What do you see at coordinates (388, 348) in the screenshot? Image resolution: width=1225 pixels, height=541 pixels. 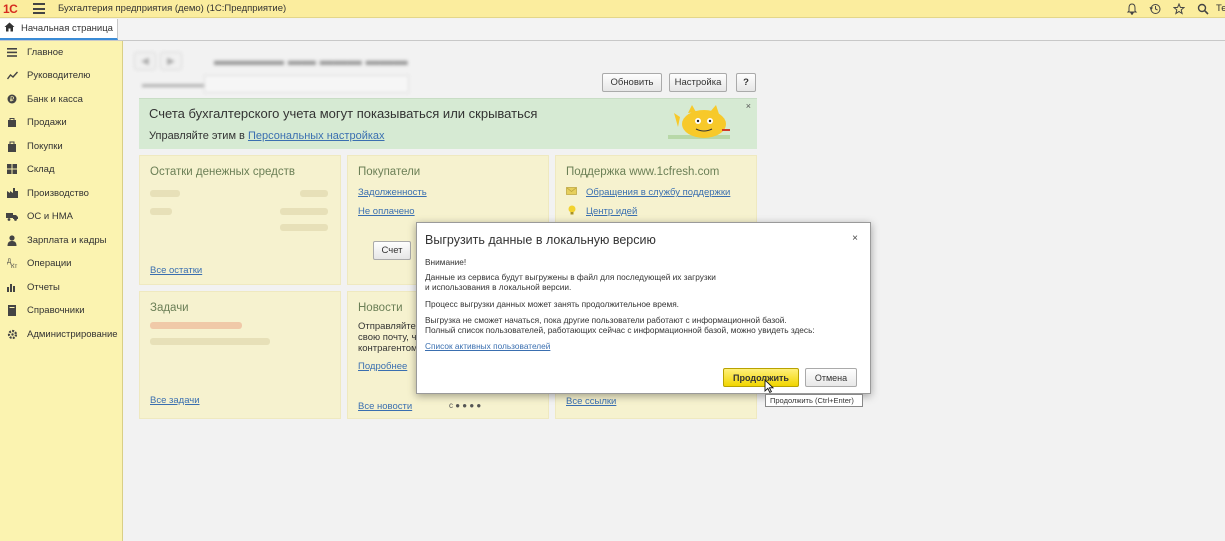 I see `news-text-line: контрагентом` at bounding box center [388, 348].